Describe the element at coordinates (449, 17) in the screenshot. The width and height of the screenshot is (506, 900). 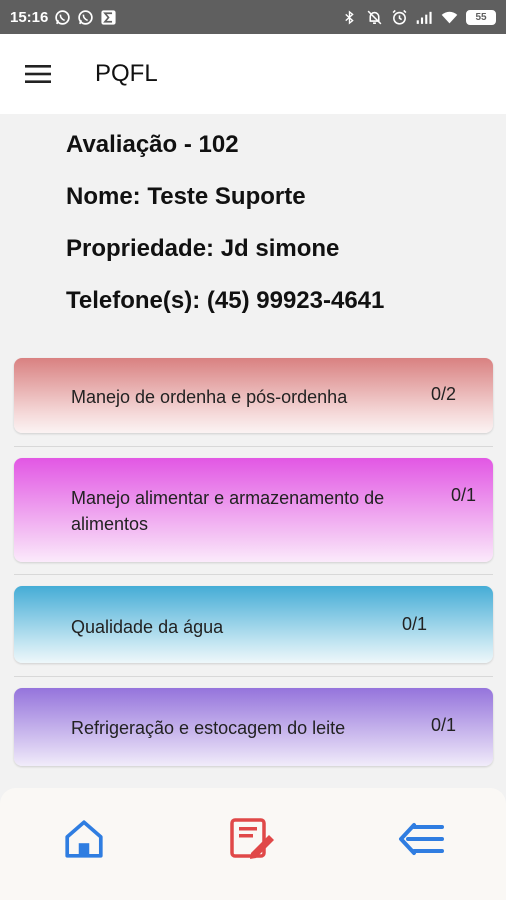
I see `wifi-icon` at that location.